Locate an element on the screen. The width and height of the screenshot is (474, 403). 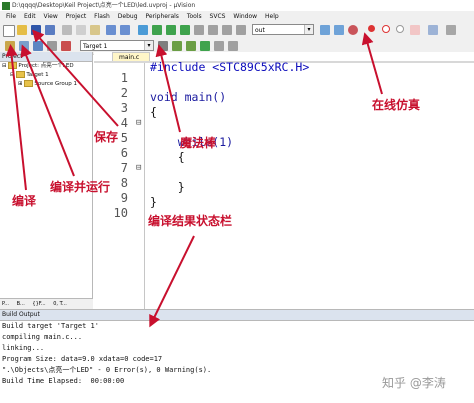
annotation-magic-wand: 魔法棒 is located at coordinates (198, 143).